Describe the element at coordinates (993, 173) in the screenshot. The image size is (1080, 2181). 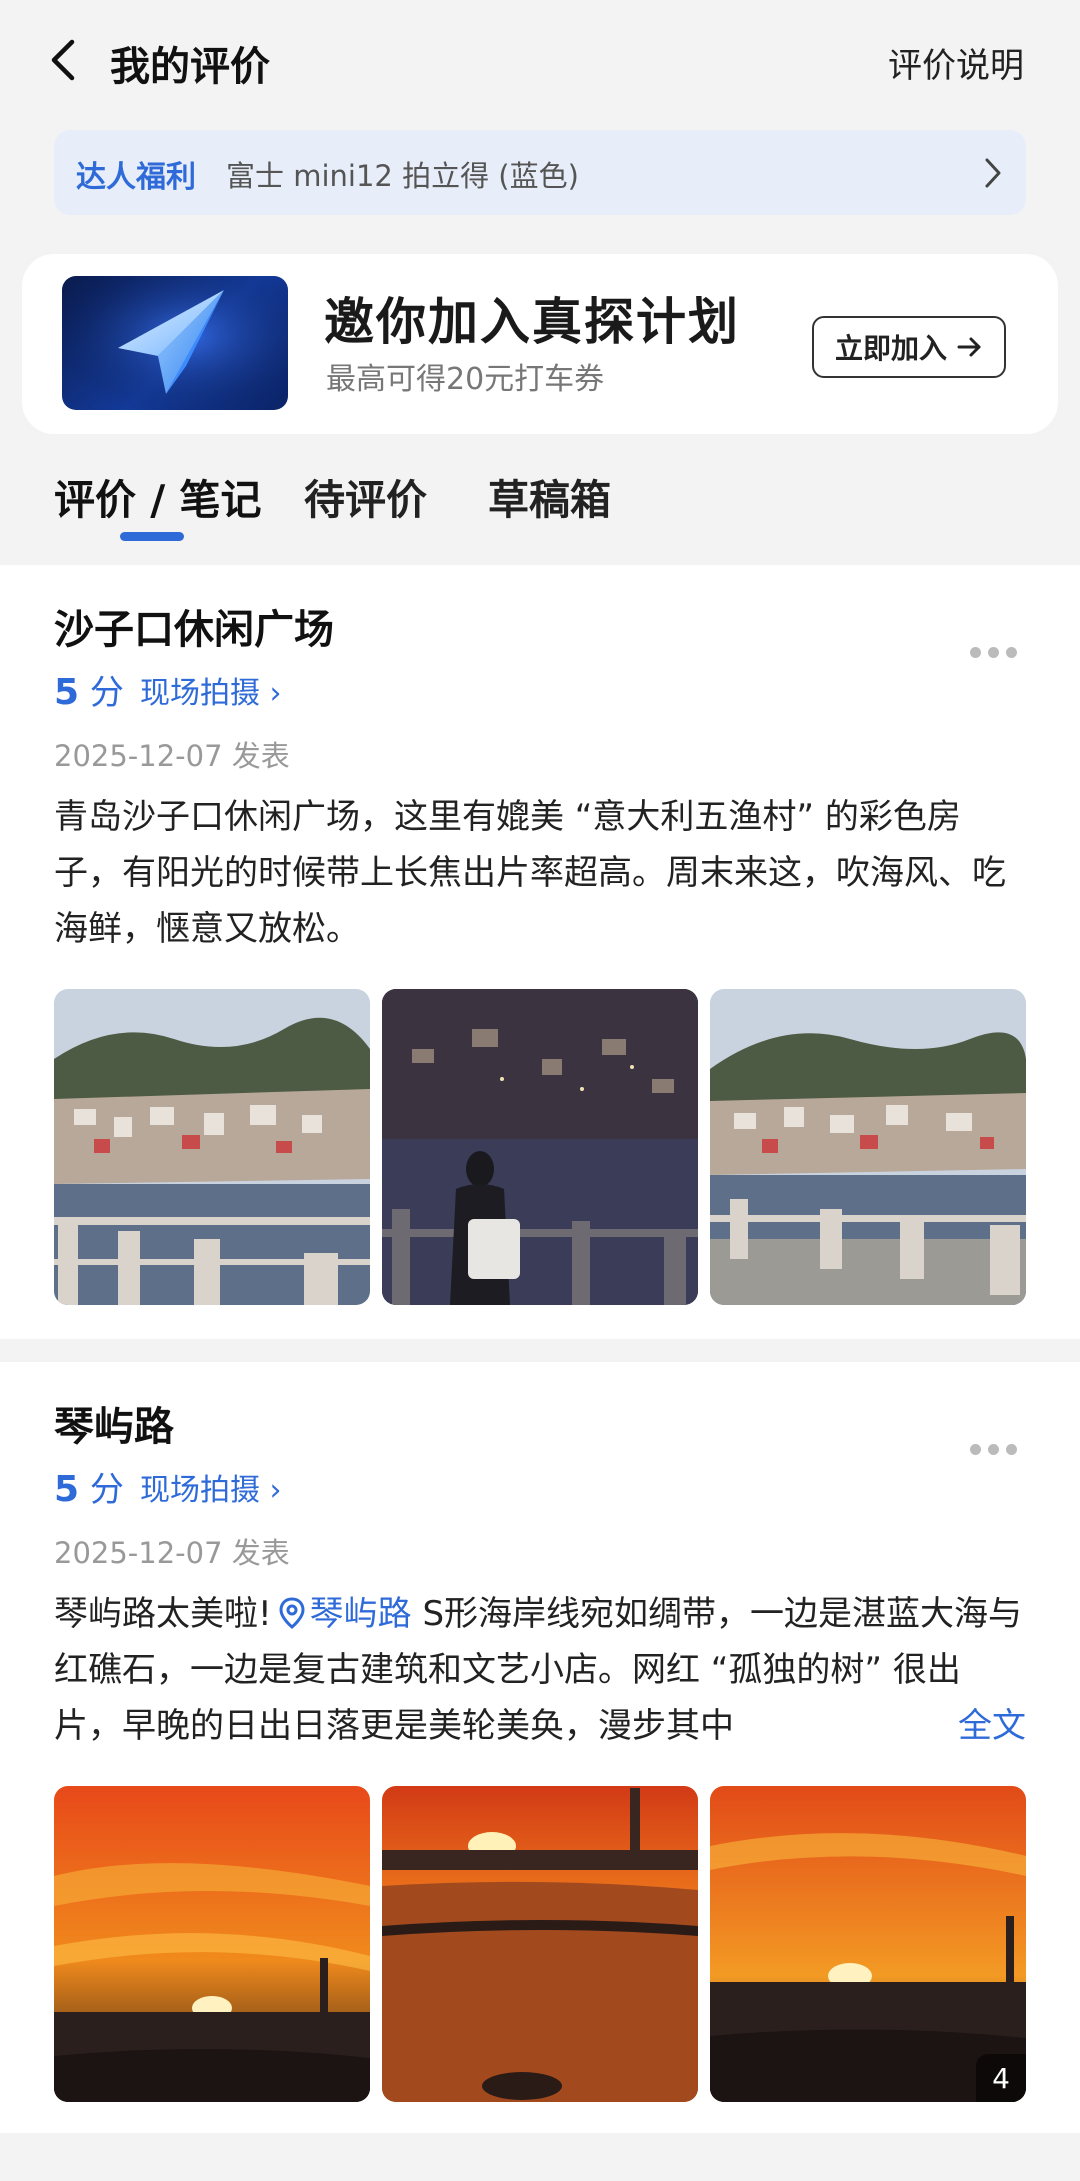
I see `chevron-right-icon` at that location.